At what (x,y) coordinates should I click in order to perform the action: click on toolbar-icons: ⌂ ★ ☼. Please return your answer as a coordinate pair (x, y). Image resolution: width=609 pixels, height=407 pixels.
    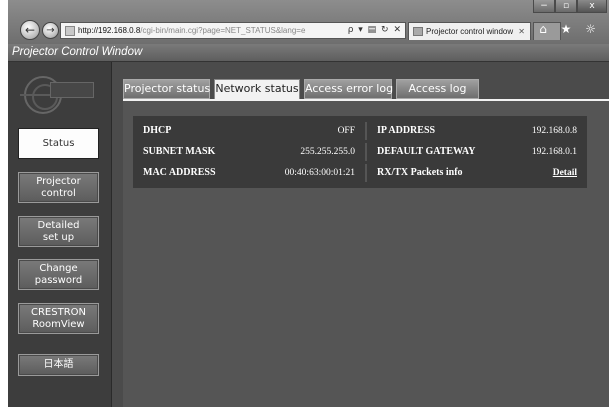
    Looking at the image, I should click on (570, 29).